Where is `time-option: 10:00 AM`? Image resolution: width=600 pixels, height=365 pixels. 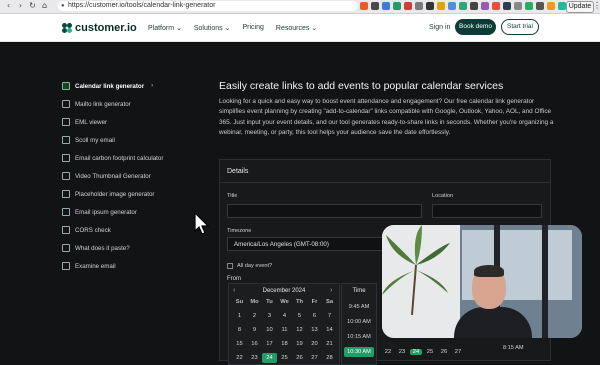 time-option: 10:00 AM is located at coordinates (359, 322).